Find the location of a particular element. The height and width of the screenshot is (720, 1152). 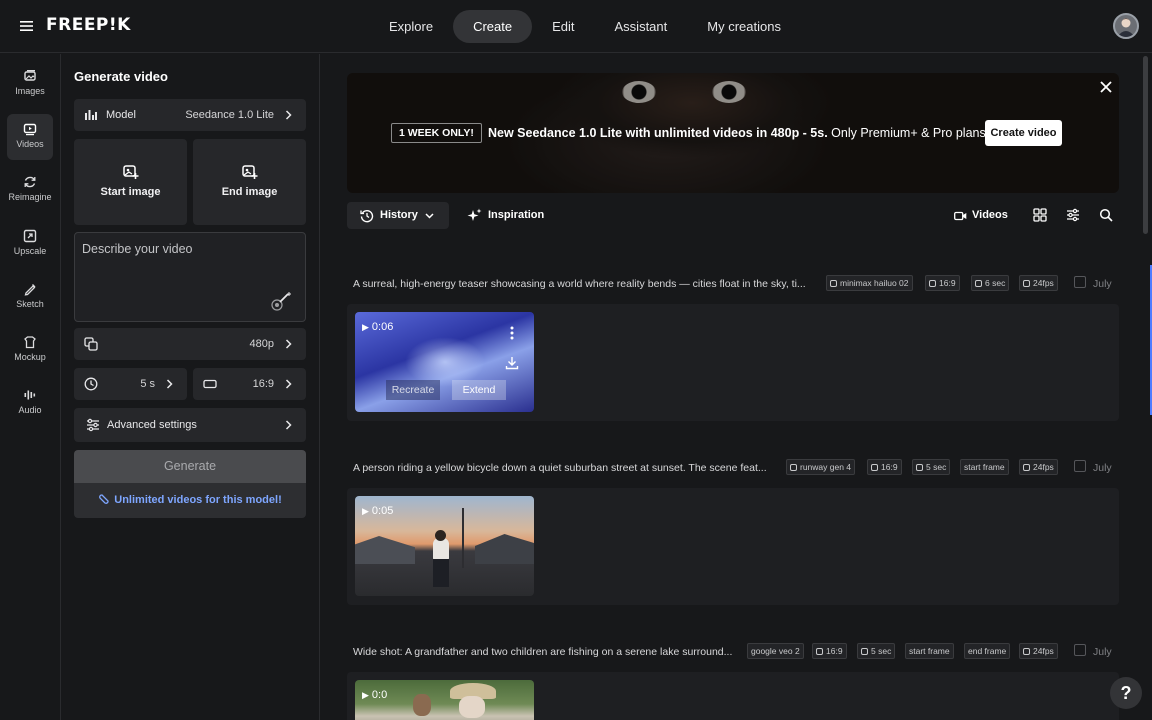

model-value: Seedance 1.0 Lite is located at coordinates (229, 115).